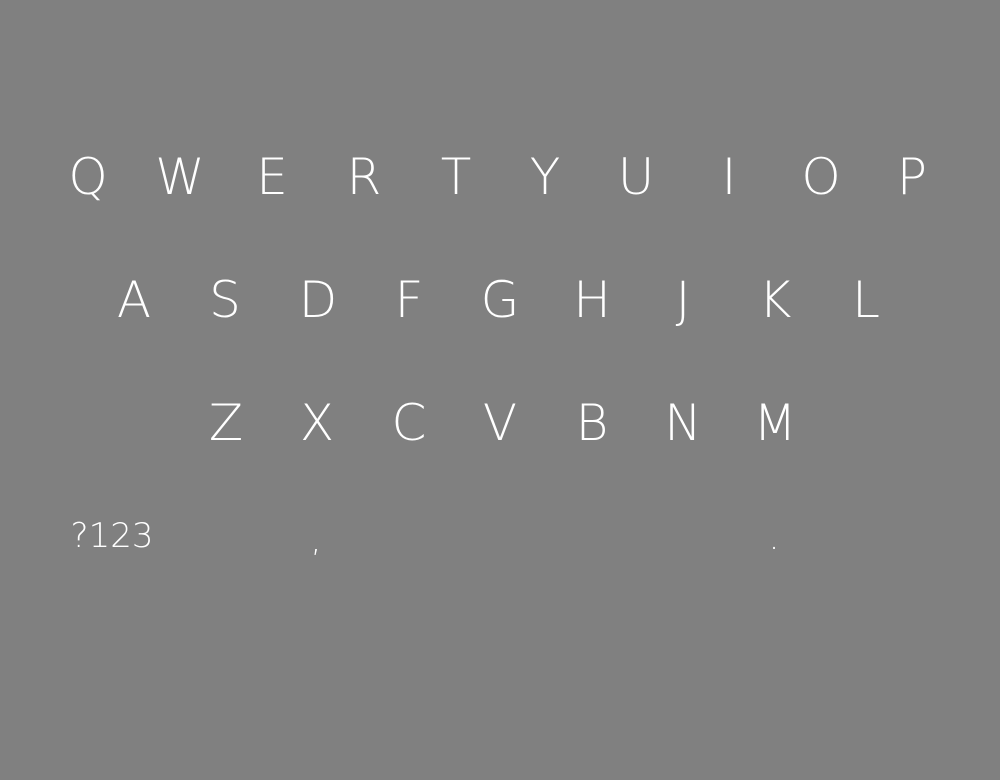 Image resolution: width=1000 pixels, height=780 pixels. I want to click on key-b: B, so click(592, 423).